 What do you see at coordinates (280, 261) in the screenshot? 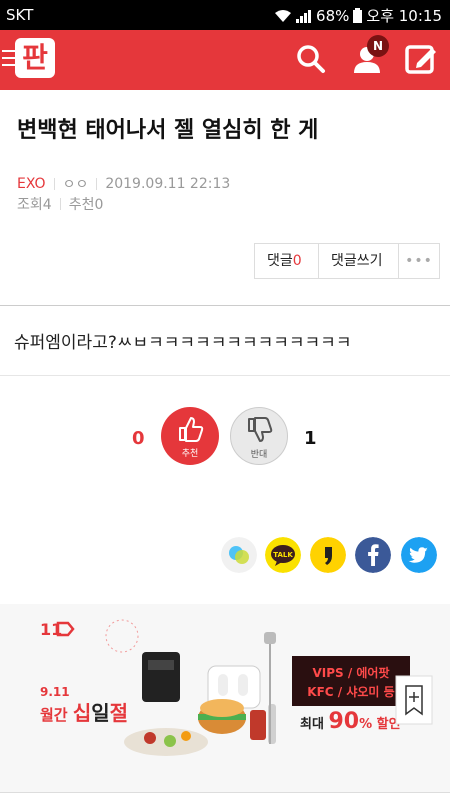
I see `comments-label: 댓글` at bounding box center [280, 261].